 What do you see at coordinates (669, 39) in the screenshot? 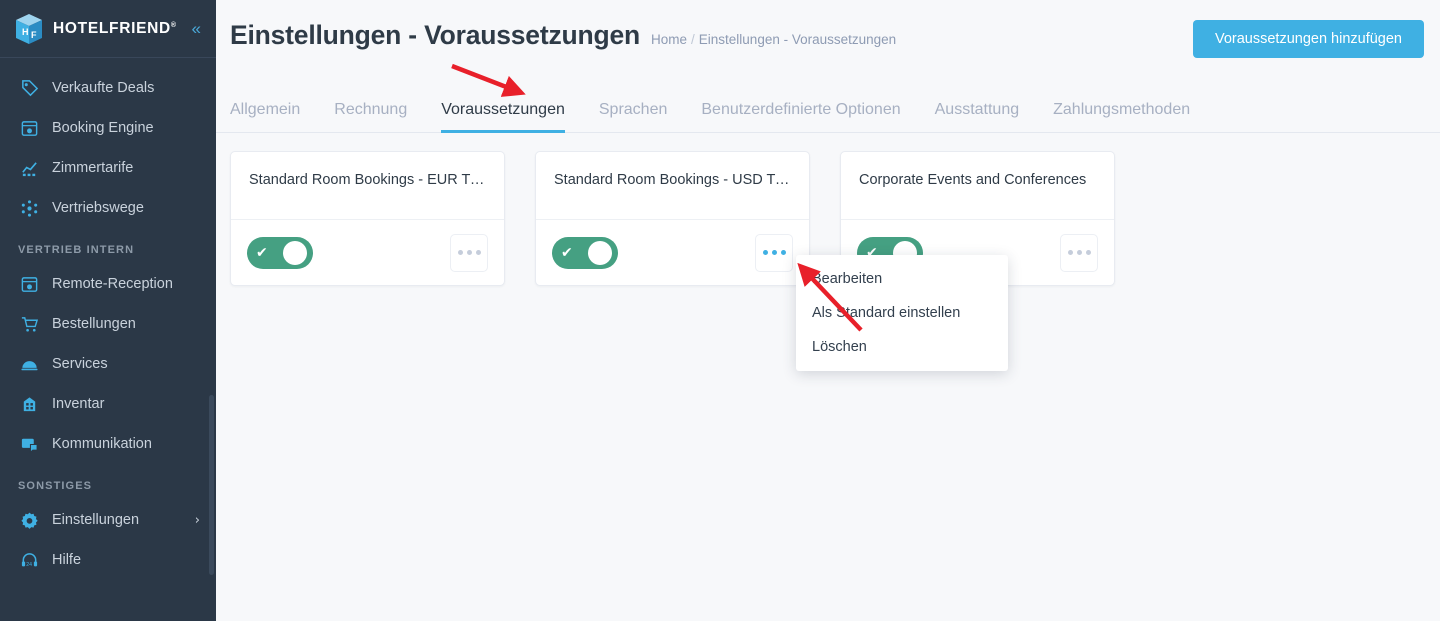
I see `breadcrumb-home-link: Home` at bounding box center [669, 39].